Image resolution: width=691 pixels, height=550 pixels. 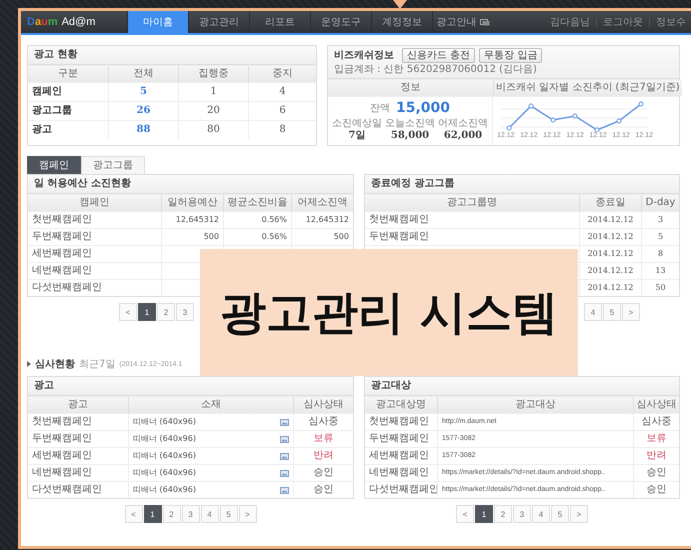 What do you see at coordinates (410, 124) in the screenshot?
I see `stat-label: 오늘소진액` at bounding box center [410, 124].